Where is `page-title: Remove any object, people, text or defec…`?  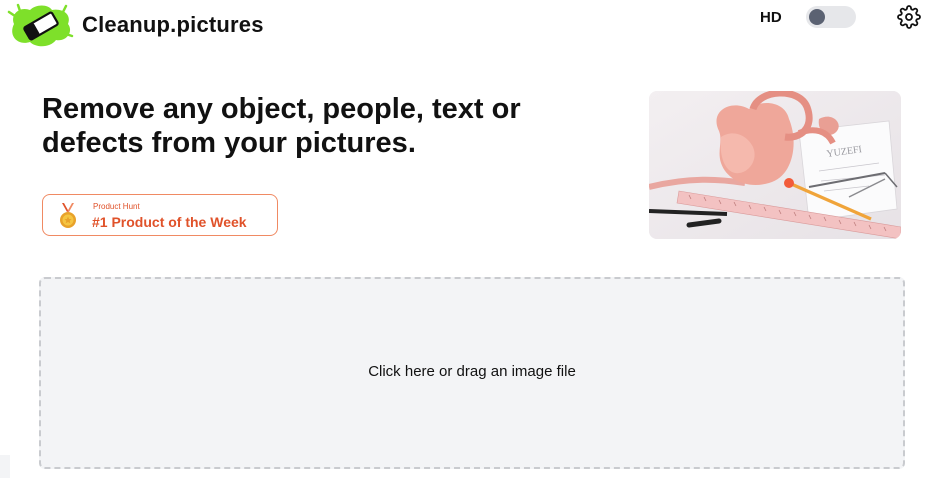 page-title: Remove any object, people, text or defec… is located at coordinates (342, 126).